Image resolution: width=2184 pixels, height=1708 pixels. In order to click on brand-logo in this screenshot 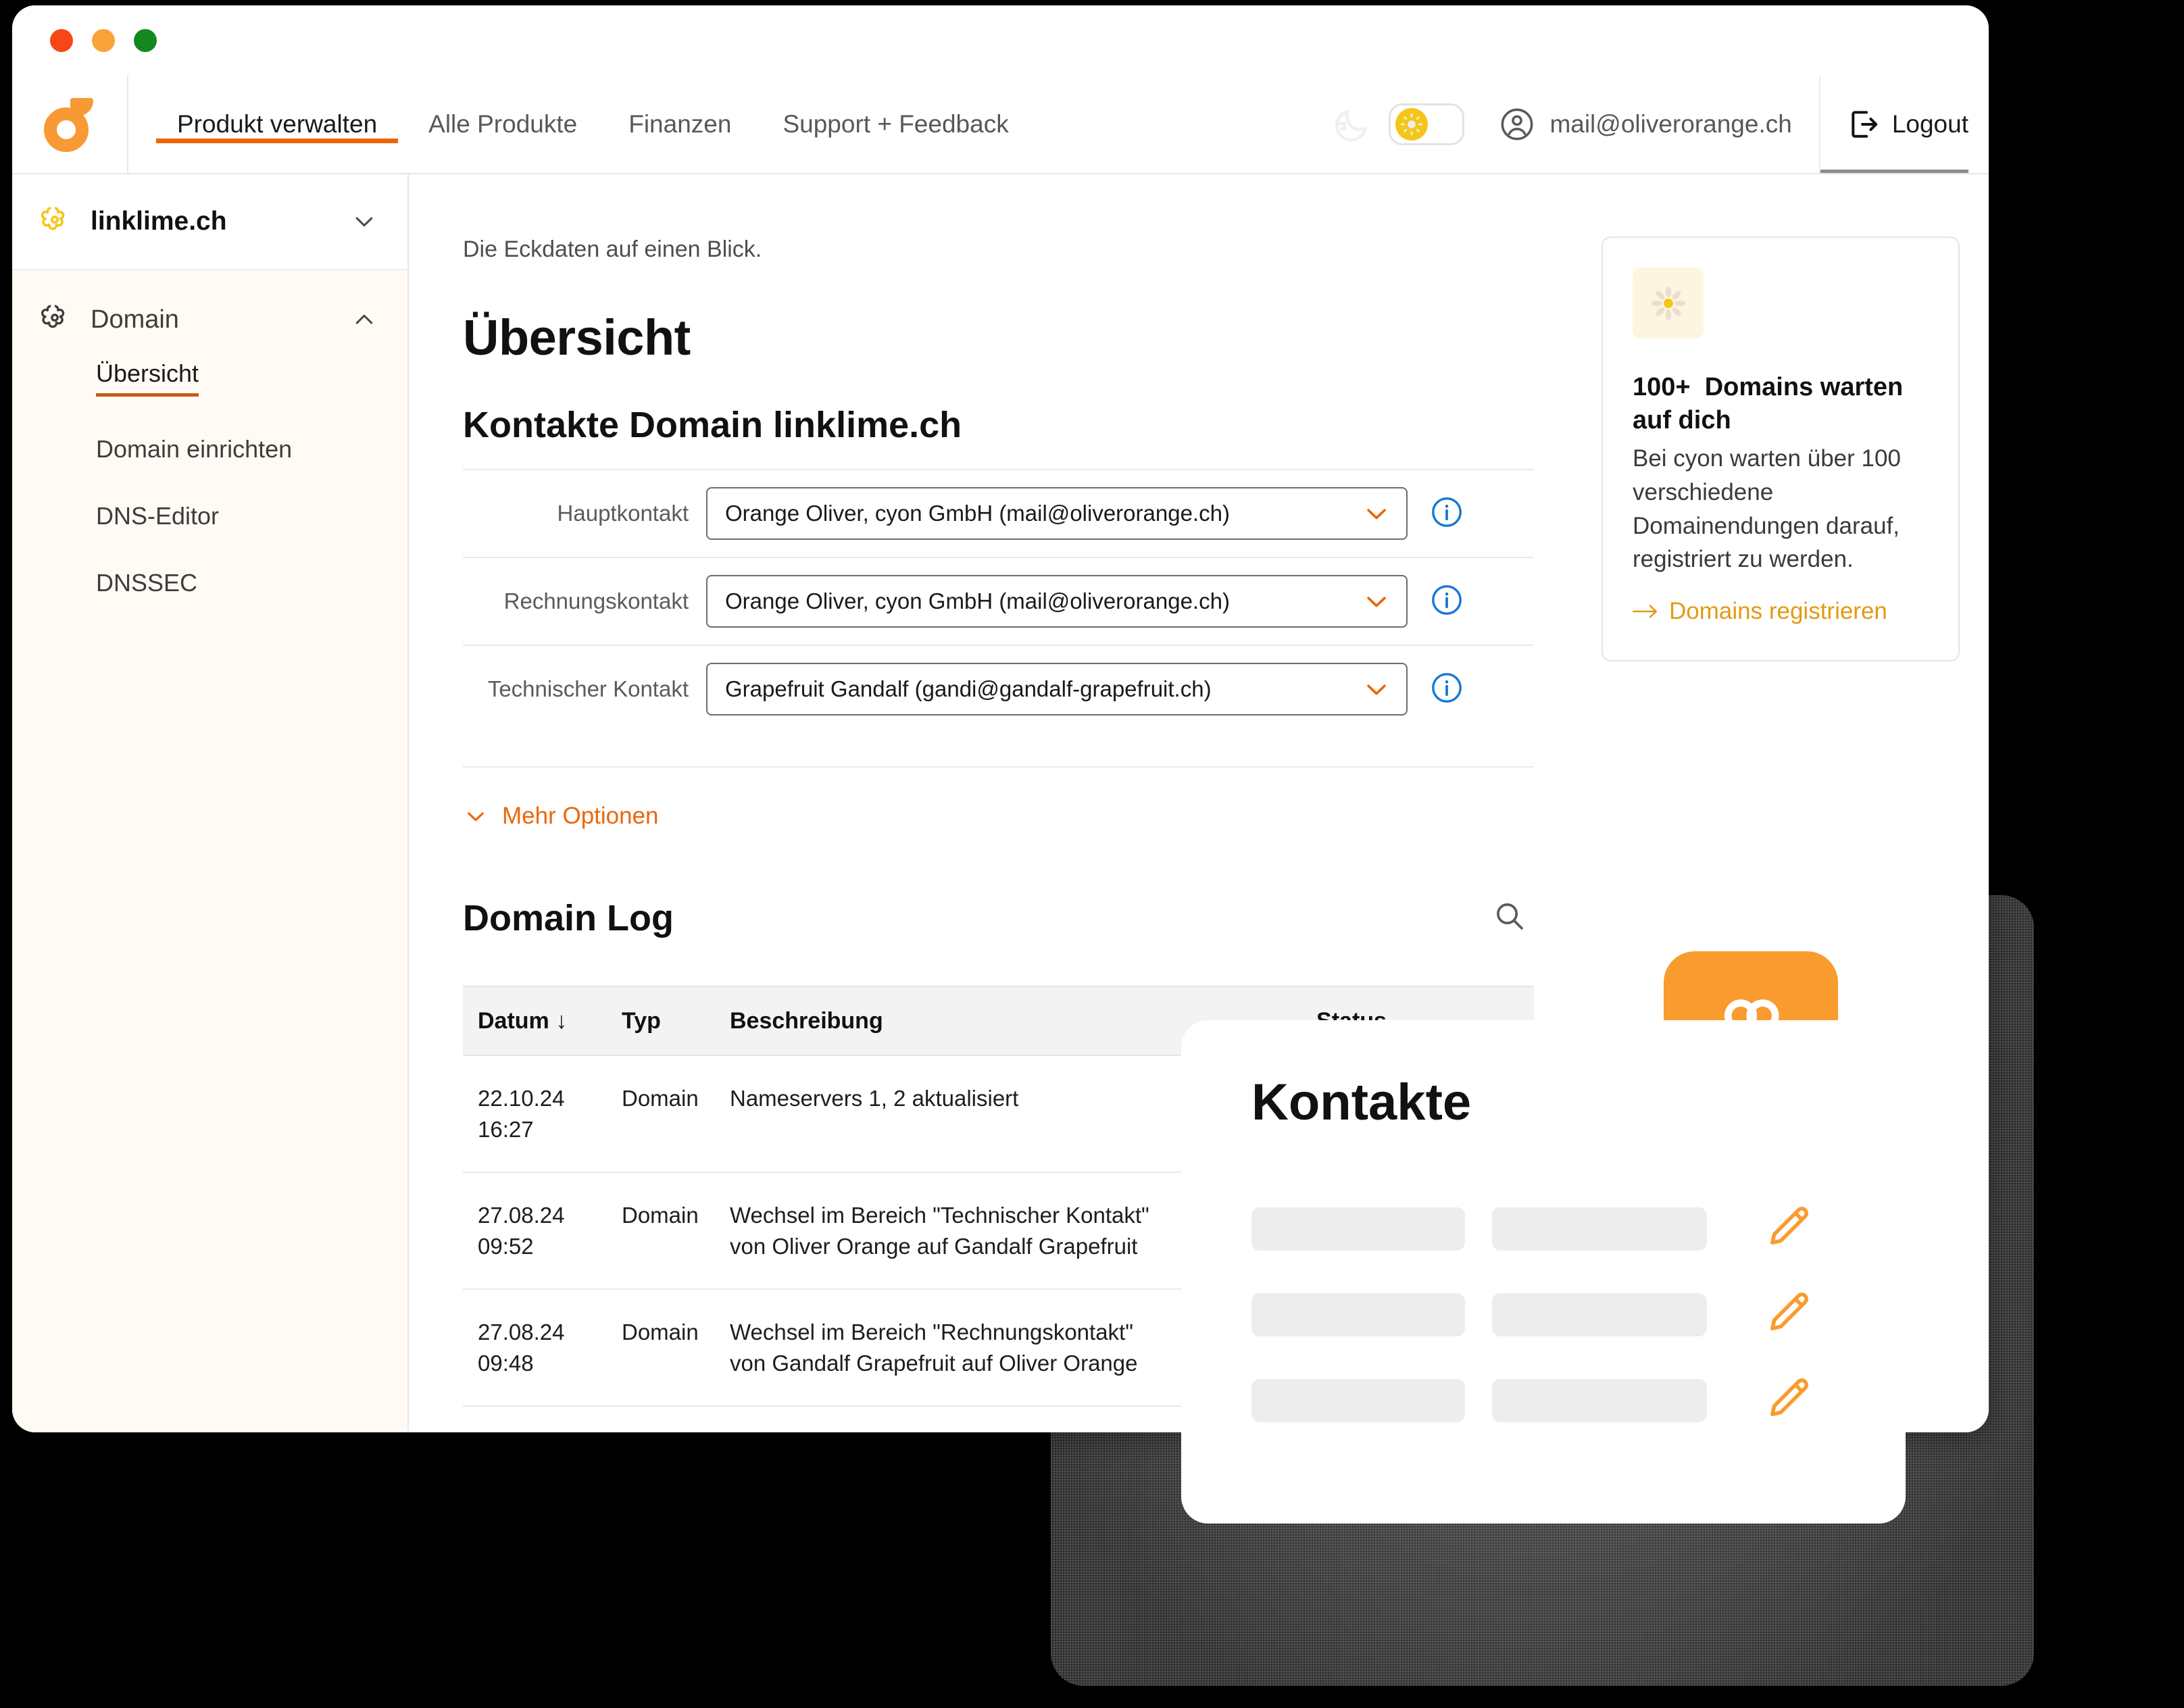, I will do `click(70, 125)`.